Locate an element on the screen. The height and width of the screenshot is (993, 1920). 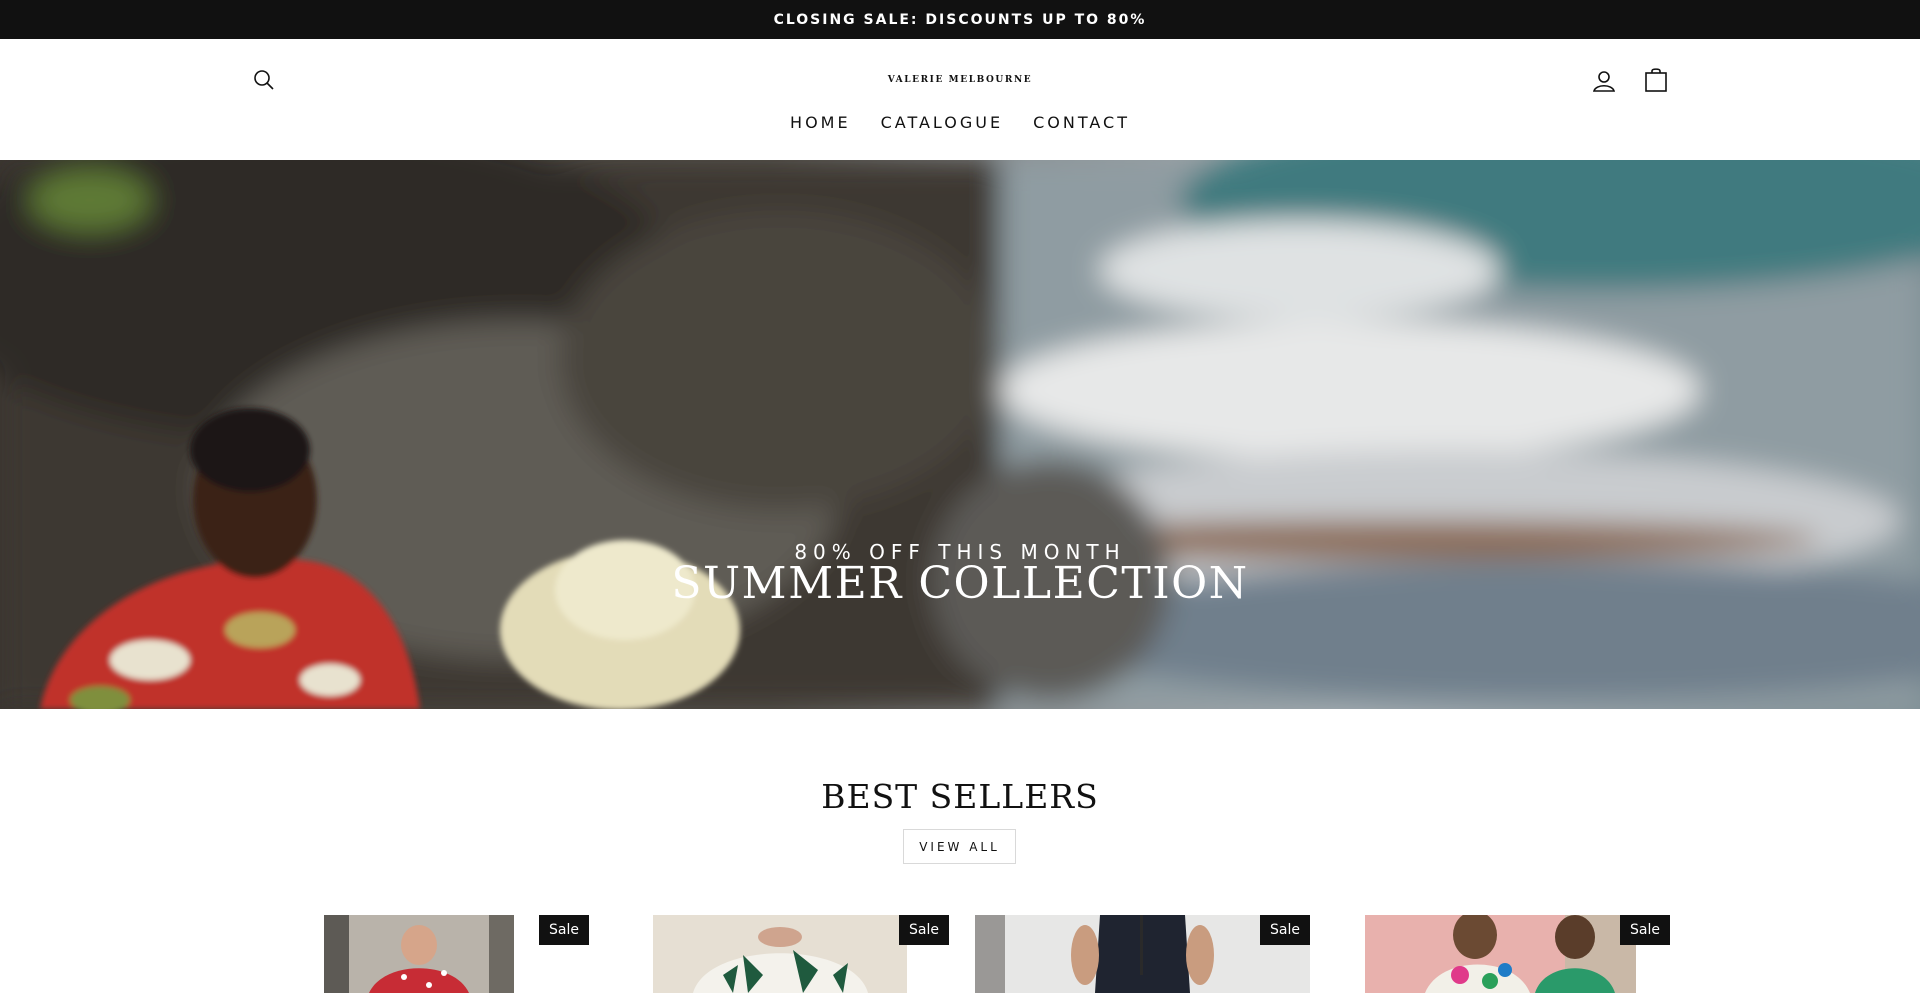
site-logo: VALERIE MELBOURNE is located at coordinates (960, 80).